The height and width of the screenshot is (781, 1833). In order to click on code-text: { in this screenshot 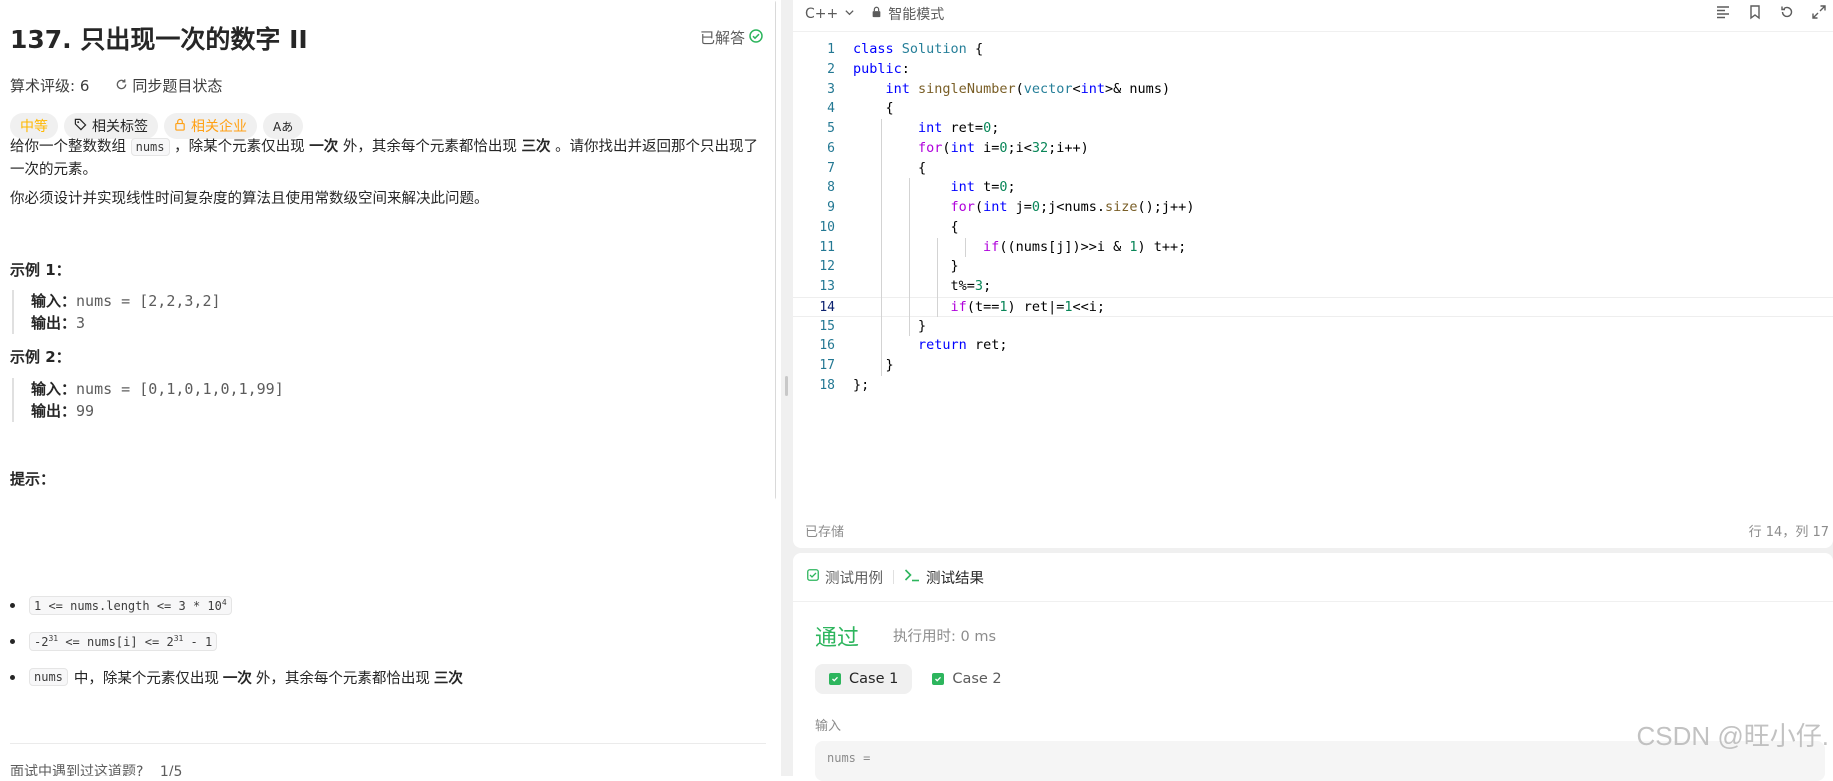, I will do `click(890, 167)`.